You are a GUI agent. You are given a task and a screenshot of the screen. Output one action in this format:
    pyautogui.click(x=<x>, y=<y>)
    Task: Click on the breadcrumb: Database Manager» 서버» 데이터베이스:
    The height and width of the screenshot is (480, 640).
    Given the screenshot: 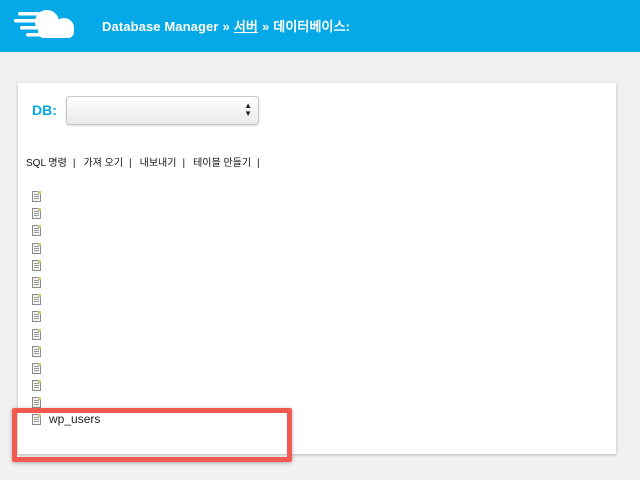 What is the action you would take?
    pyautogui.click(x=226, y=25)
    